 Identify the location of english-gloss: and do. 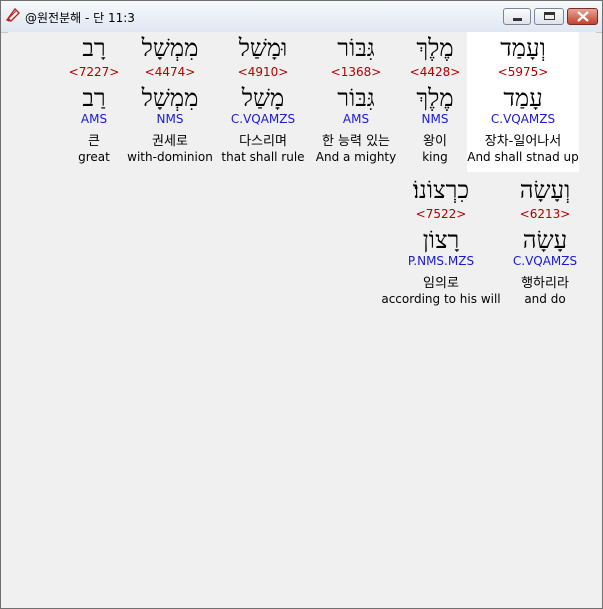
(545, 299).